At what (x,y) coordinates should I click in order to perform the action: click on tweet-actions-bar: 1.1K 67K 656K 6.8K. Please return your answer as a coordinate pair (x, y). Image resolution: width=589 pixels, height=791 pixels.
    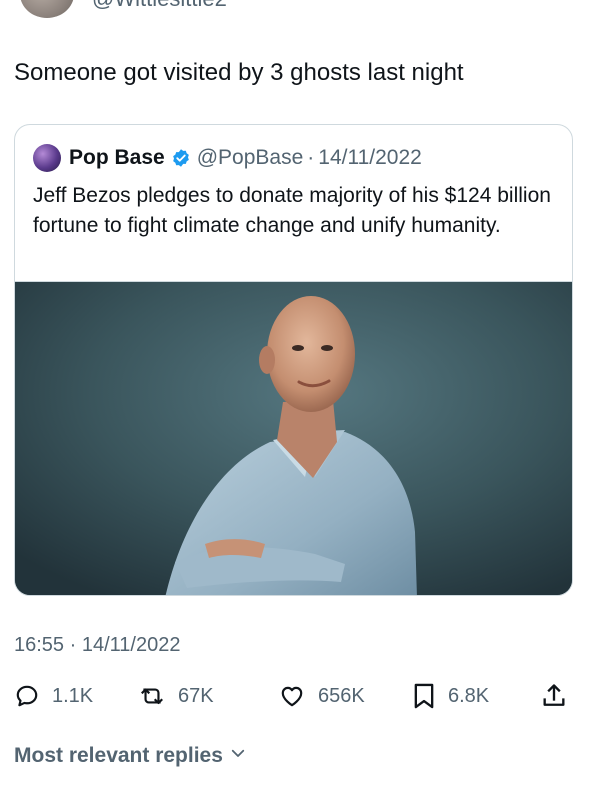
    Looking at the image, I should click on (294, 696).